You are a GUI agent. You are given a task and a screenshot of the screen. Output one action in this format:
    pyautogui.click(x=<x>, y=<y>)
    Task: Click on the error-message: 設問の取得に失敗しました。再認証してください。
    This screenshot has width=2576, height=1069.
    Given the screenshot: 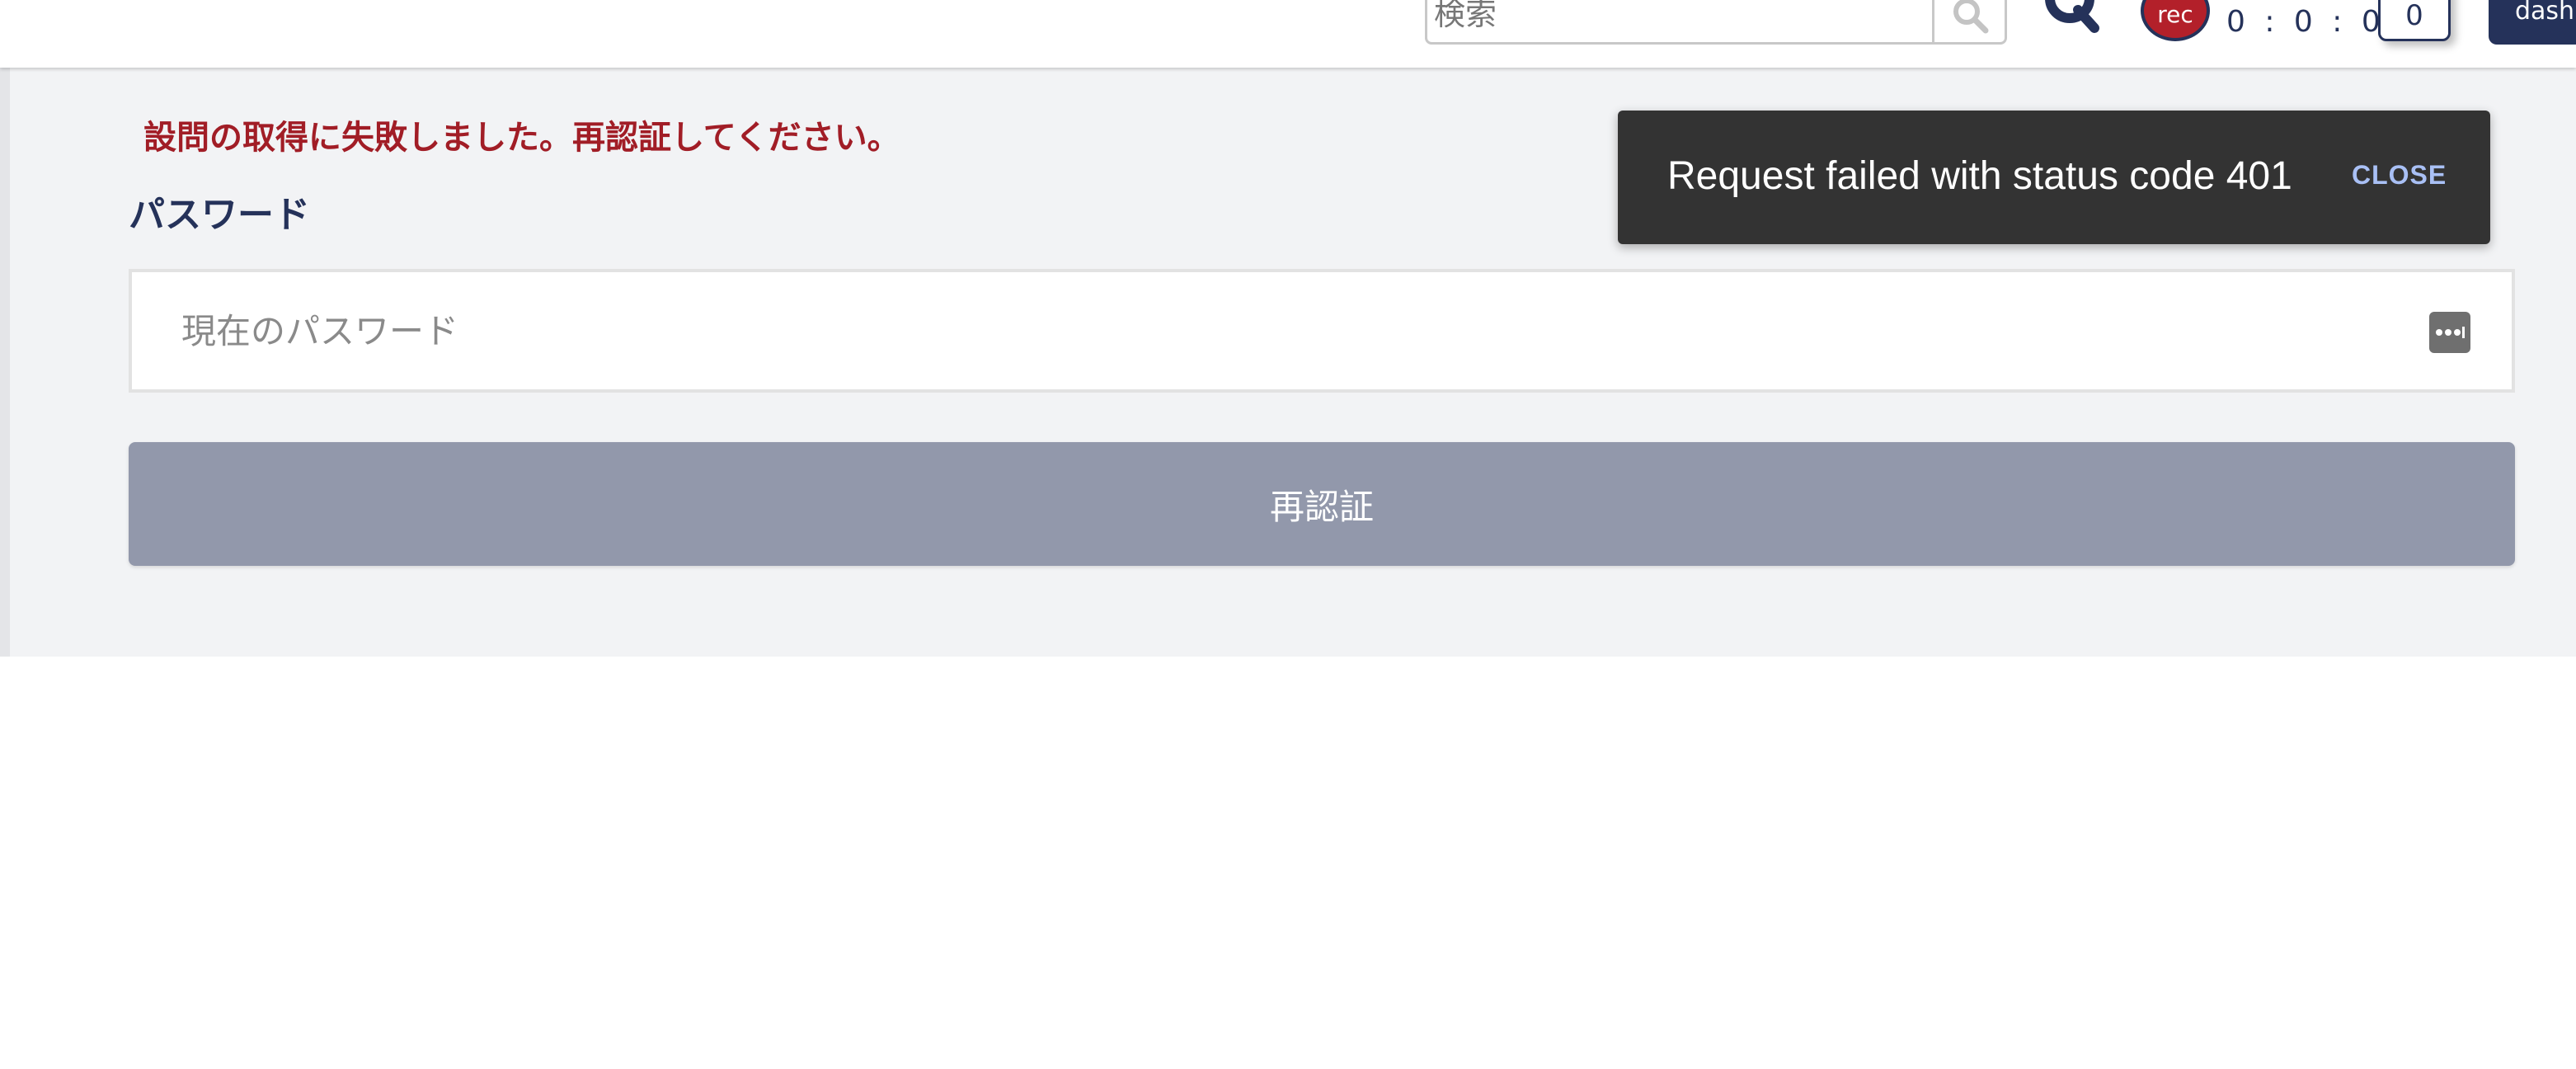 What is the action you would take?
    pyautogui.click(x=521, y=138)
    